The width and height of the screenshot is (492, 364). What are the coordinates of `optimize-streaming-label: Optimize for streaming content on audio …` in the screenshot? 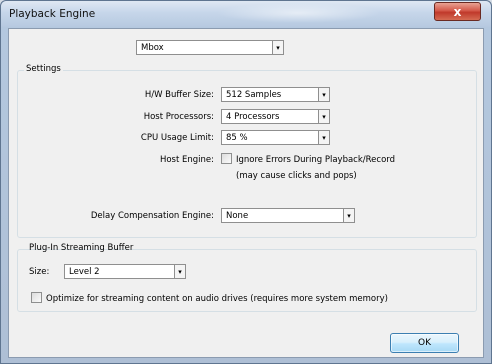 It's located at (217, 299).